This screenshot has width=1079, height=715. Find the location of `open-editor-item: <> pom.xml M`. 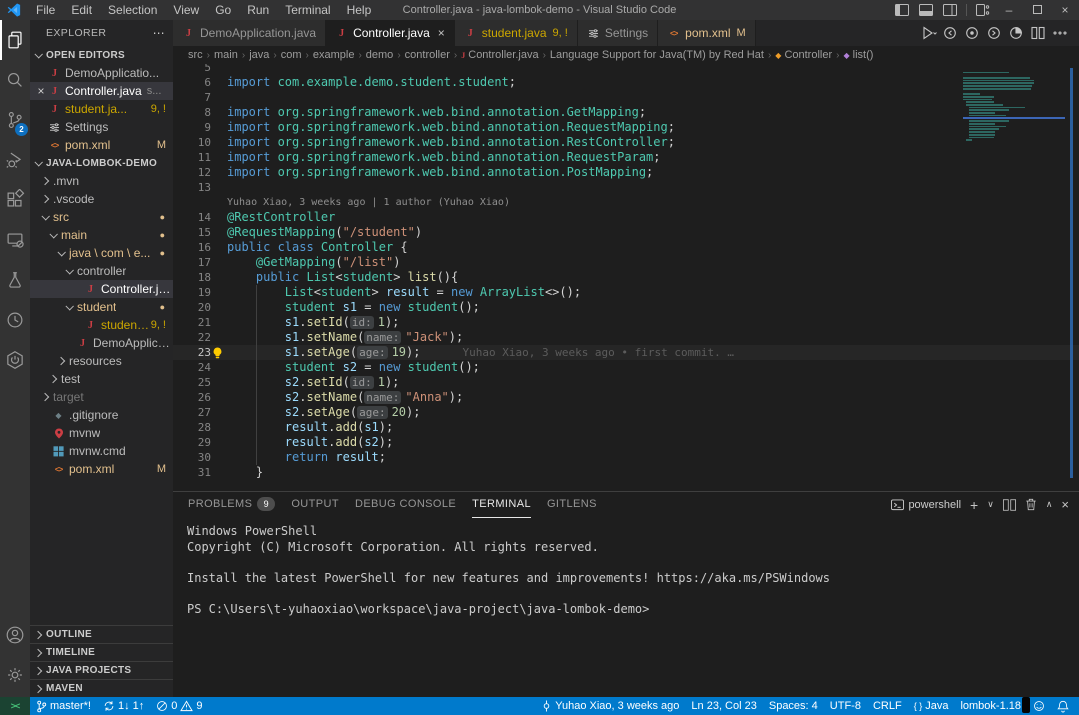

open-editor-item: <> pom.xml M is located at coordinates (101, 145).